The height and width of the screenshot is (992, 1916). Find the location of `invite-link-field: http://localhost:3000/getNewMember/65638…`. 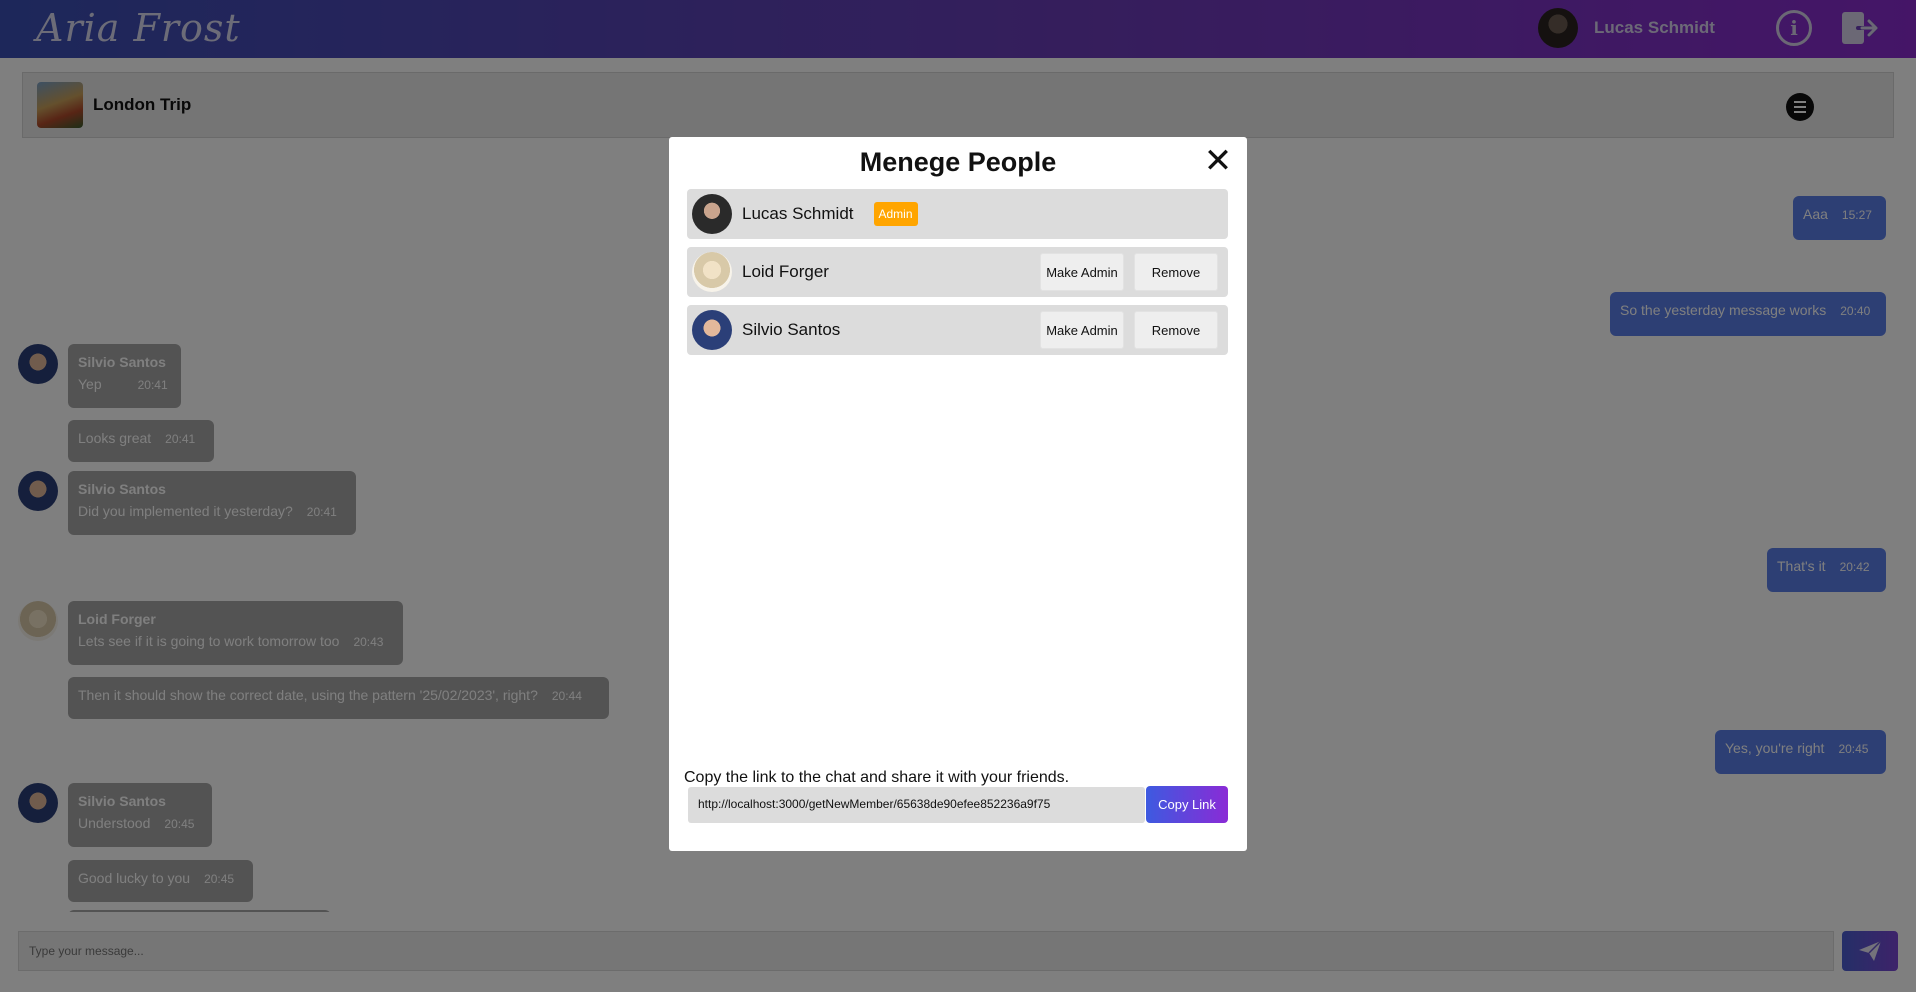

invite-link-field: http://localhost:3000/getNewMember/65638… is located at coordinates (916, 805).